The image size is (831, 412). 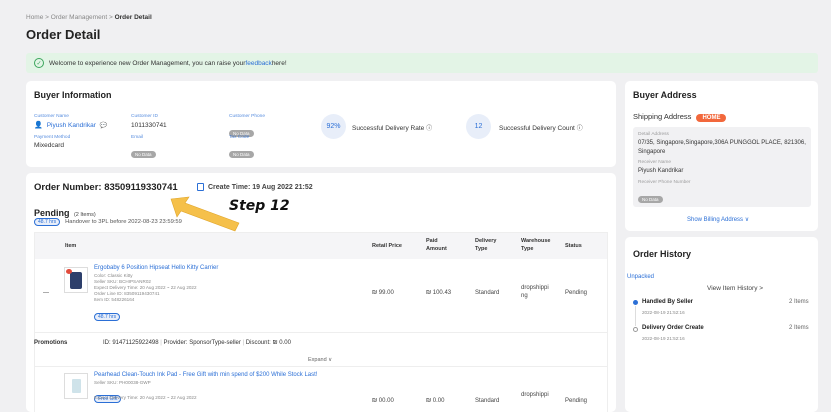 I want to click on timeline-dot-active, so click(x=635, y=302).